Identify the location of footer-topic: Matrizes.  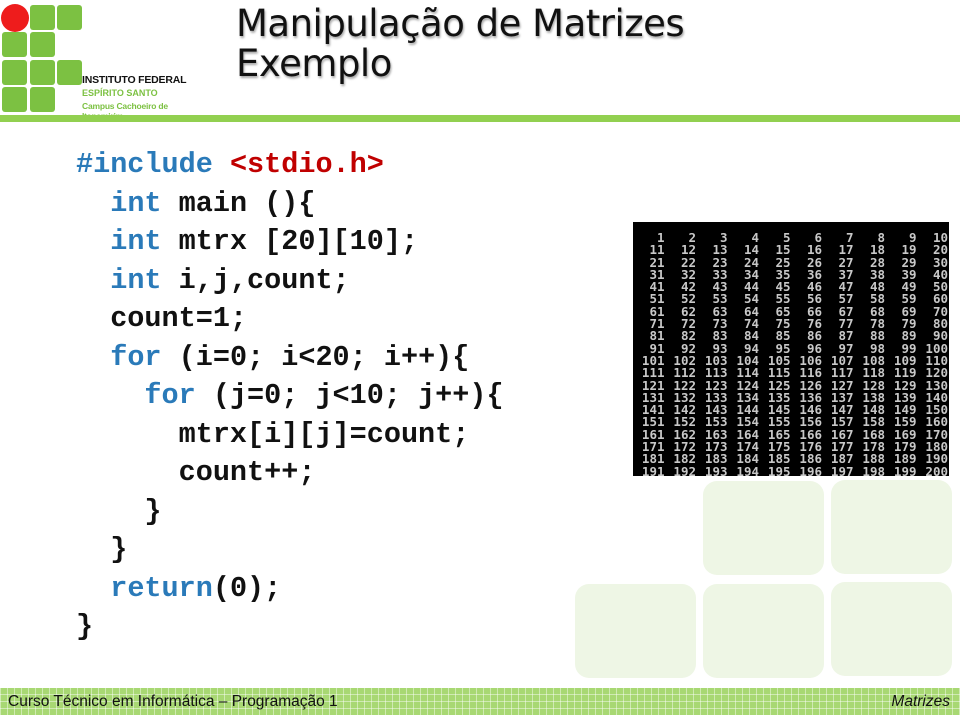
(920, 701).